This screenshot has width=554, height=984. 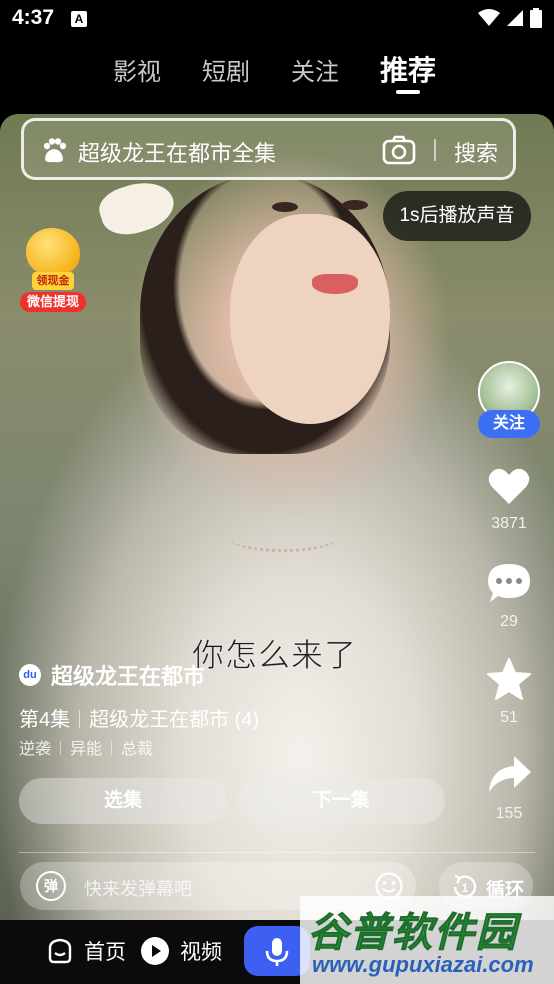 What do you see at coordinates (509, 583) in the screenshot?
I see `comment-icon` at bounding box center [509, 583].